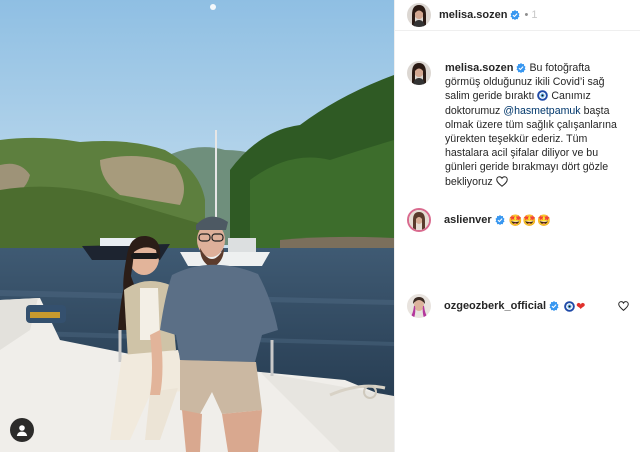  Describe the element at coordinates (473, 15) in the screenshot. I see `author-username: melisa.sozen` at that location.